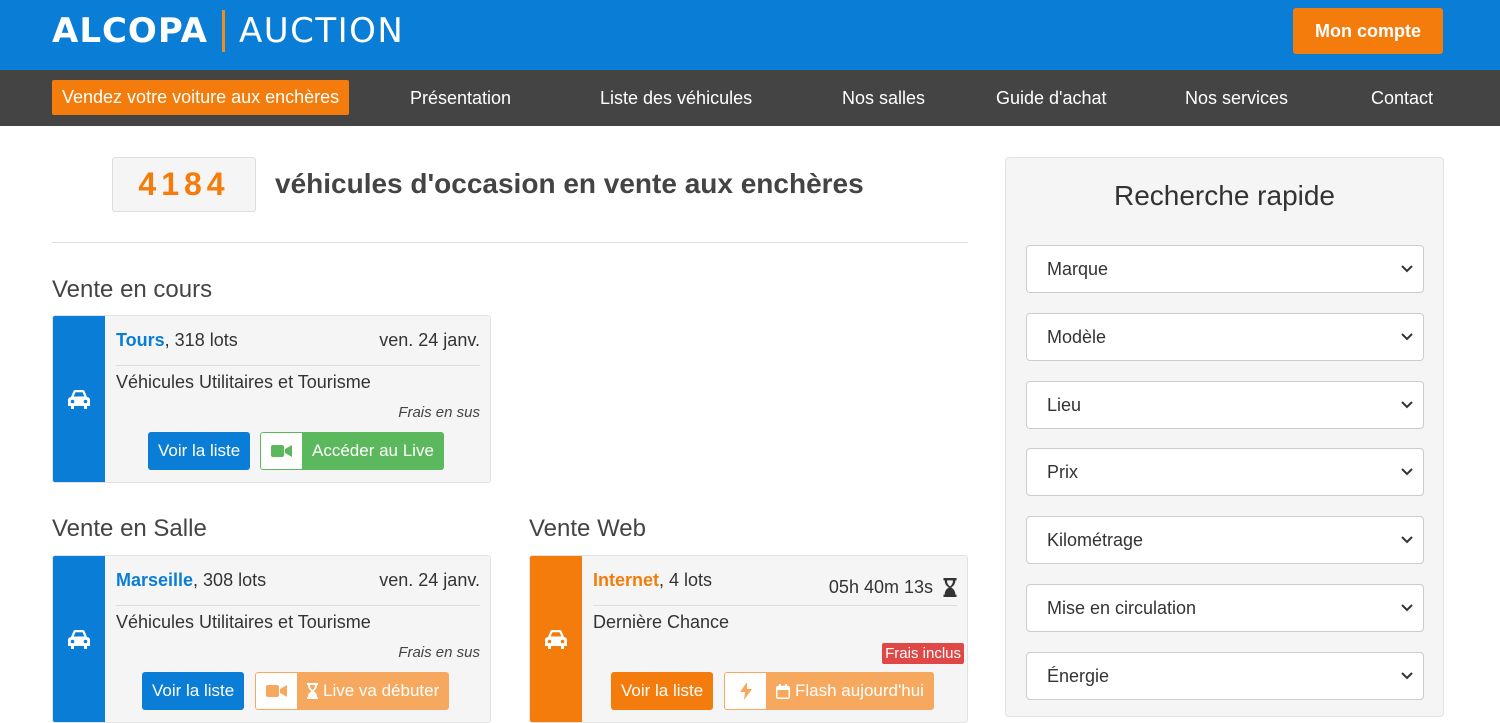  I want to click on logo: ALCOPA AUCTION, so click(228, 31).